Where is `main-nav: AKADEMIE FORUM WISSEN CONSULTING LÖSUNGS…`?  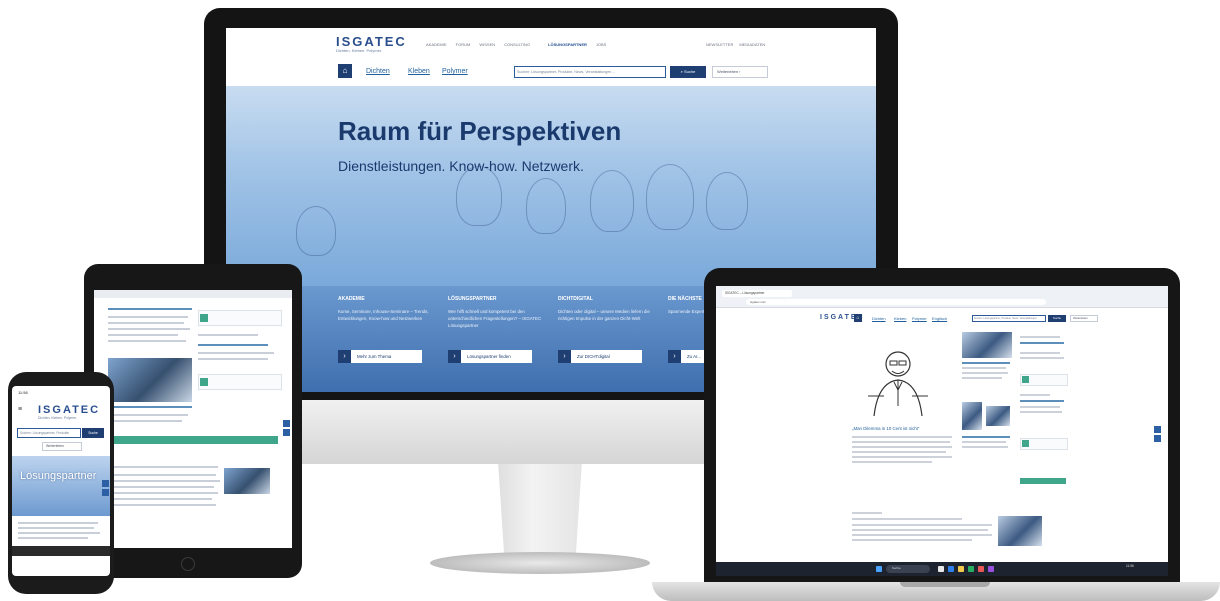
main-nav: AKADEMIE FORUM WISSEN CONSULTING LÖSUNGS… is located at coordinates (516, 44).